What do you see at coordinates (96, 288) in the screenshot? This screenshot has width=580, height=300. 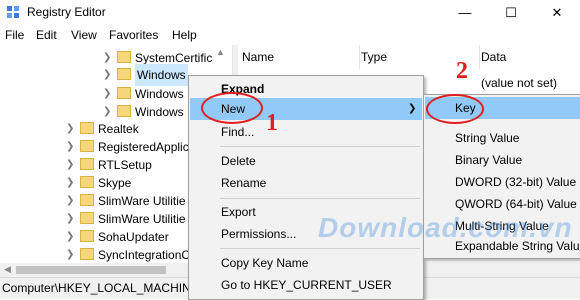 I see `status-path: Computer\HKEY_LOCAL_MACHIN` at bounding box center [96, 288].